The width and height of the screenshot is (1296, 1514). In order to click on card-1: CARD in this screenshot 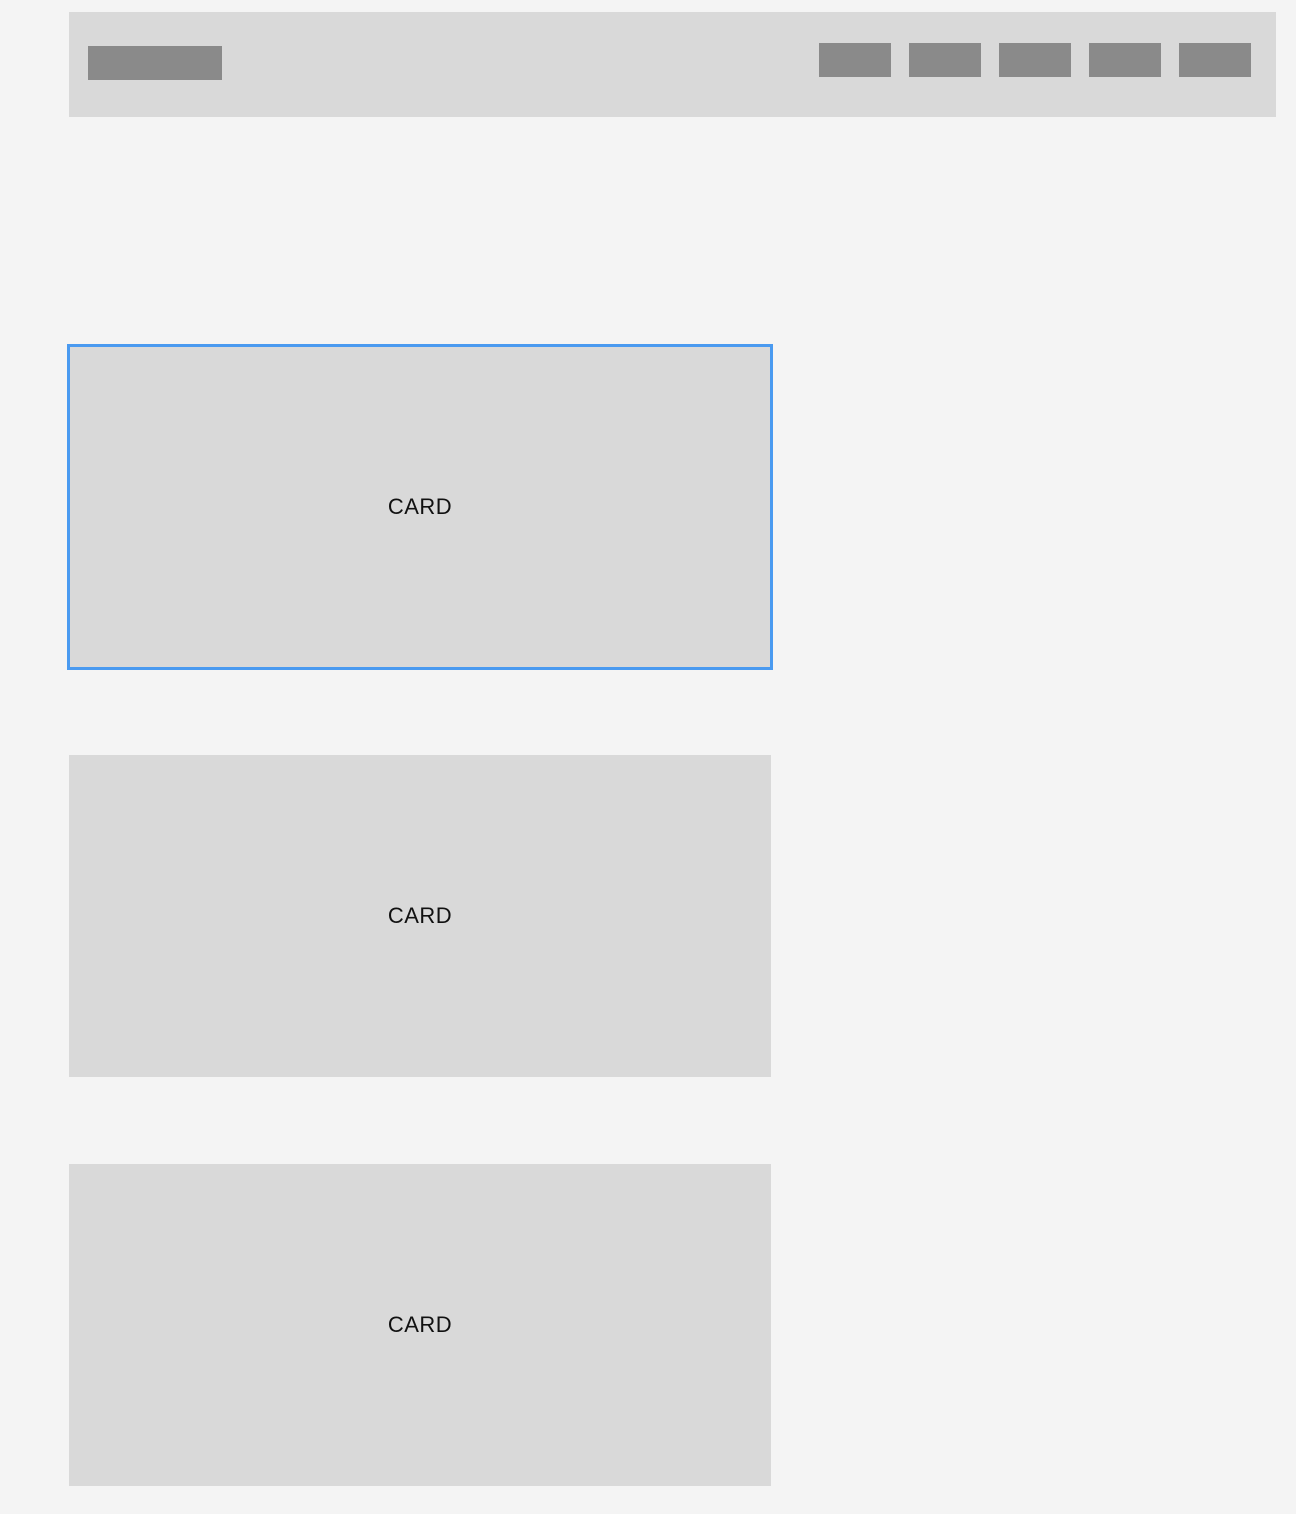, I will do `click(420, 507)`.